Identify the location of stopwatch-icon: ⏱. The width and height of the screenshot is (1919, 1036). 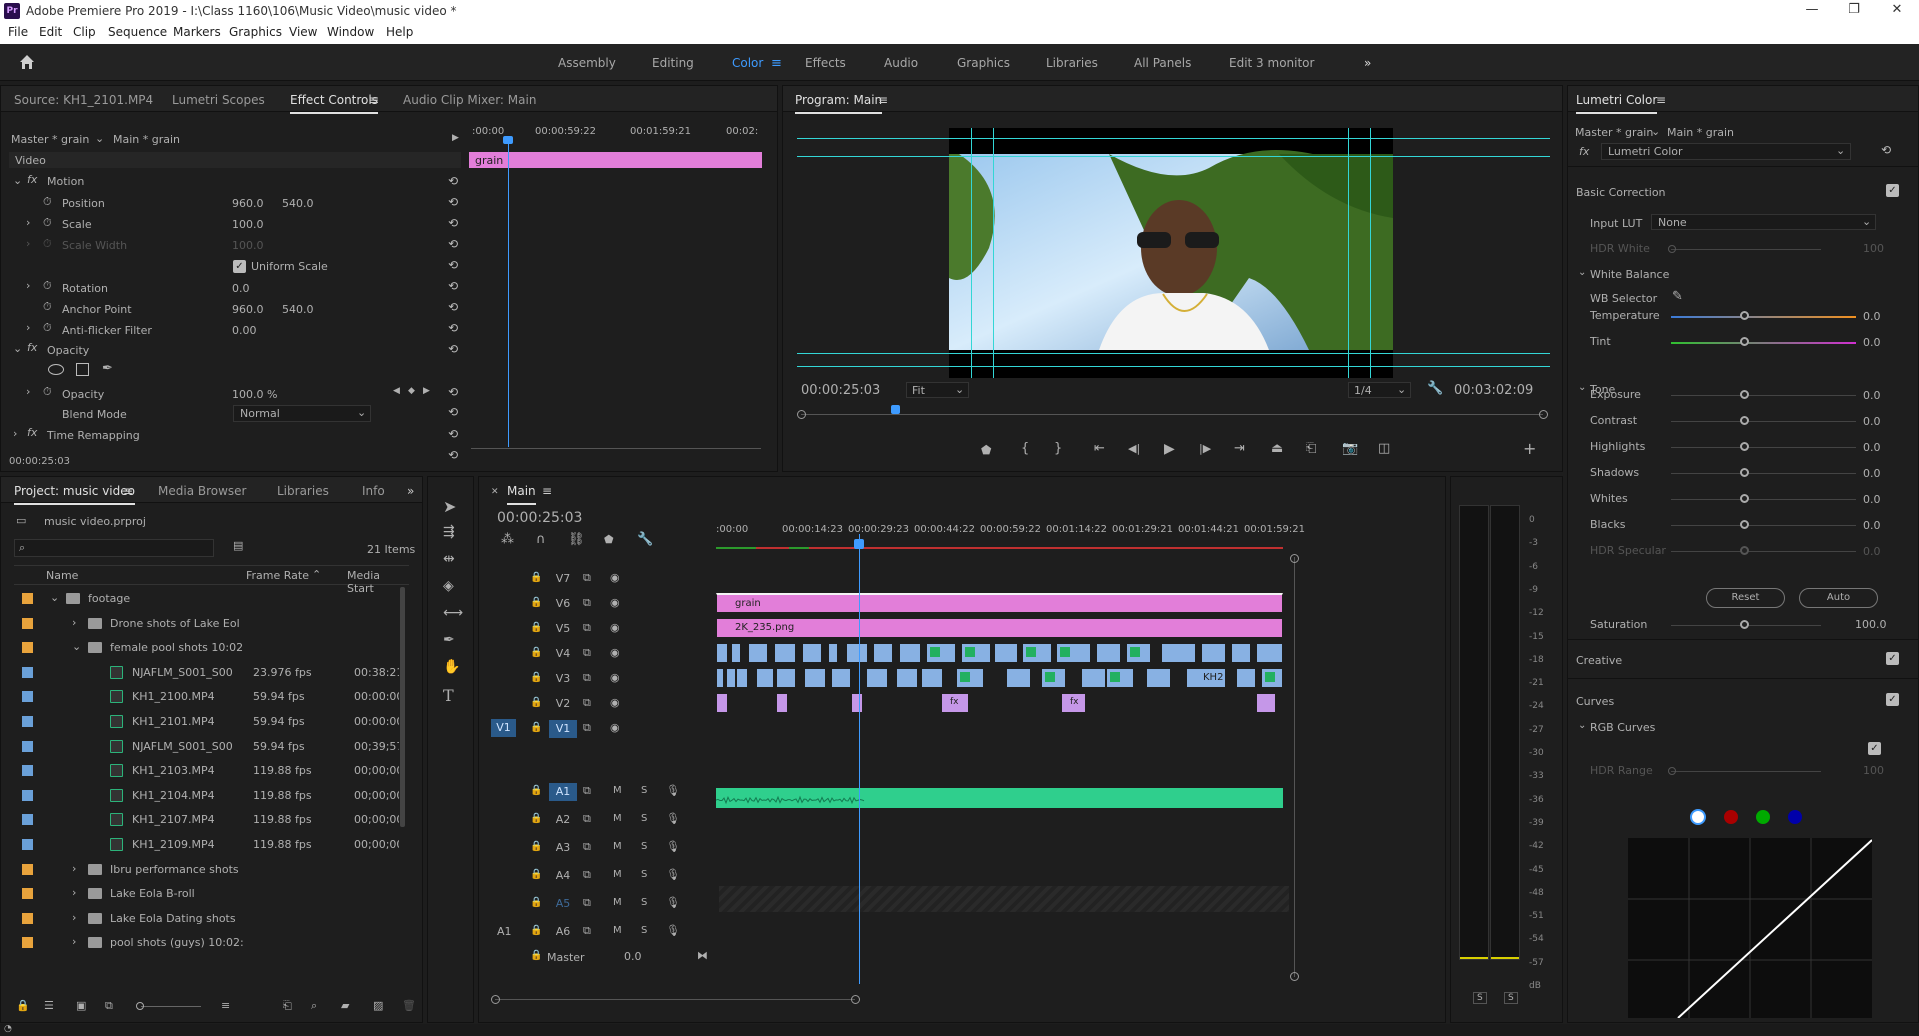
(47, 307).